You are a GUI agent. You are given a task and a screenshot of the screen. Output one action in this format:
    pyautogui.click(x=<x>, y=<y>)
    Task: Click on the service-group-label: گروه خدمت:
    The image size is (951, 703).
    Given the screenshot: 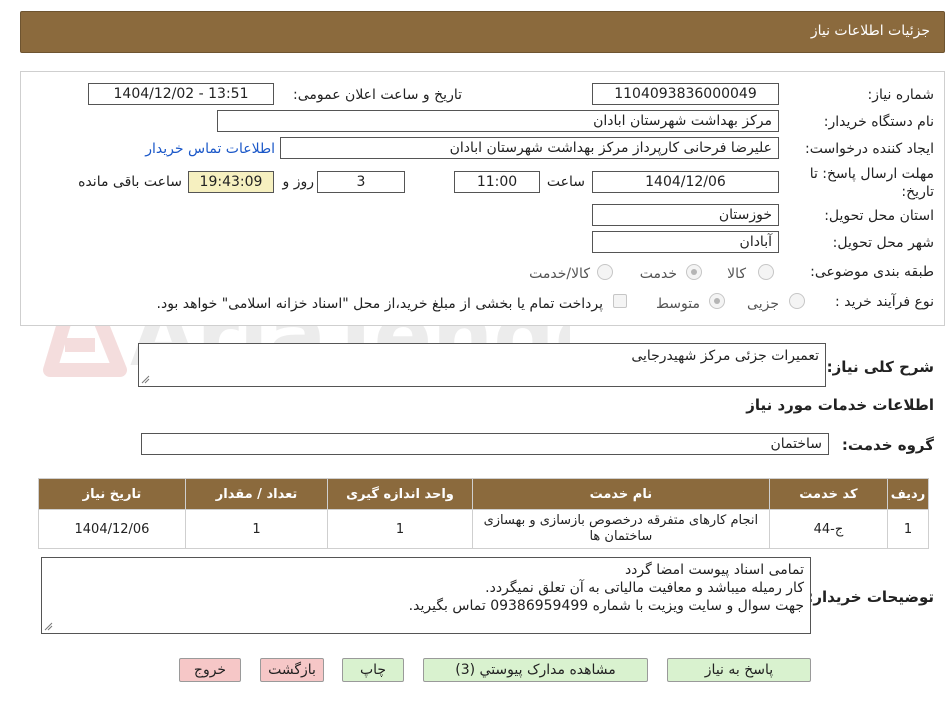 What is the action you would take?
    pyautogui.click(x=887, y=445)
    